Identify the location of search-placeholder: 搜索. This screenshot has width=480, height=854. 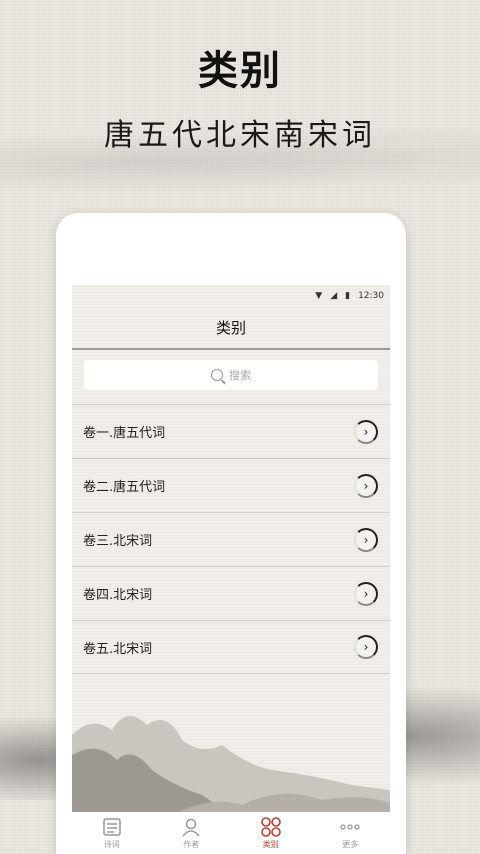
(240, 375).